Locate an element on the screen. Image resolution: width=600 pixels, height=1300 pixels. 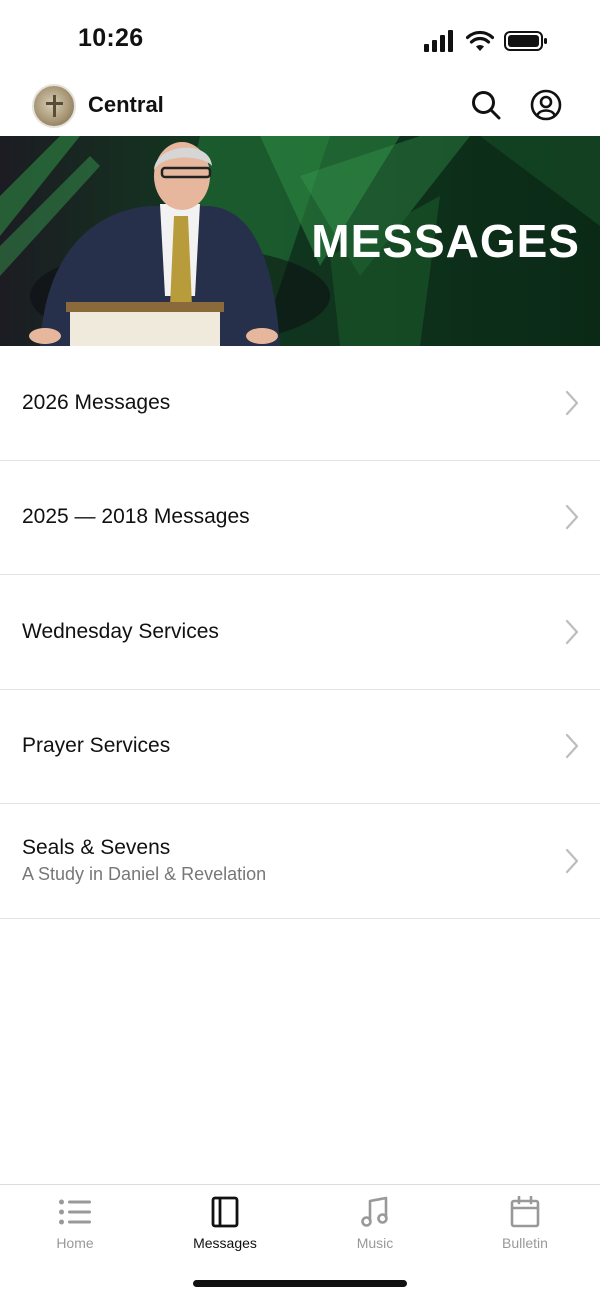
search-icon is located at coordinates (486, 105).